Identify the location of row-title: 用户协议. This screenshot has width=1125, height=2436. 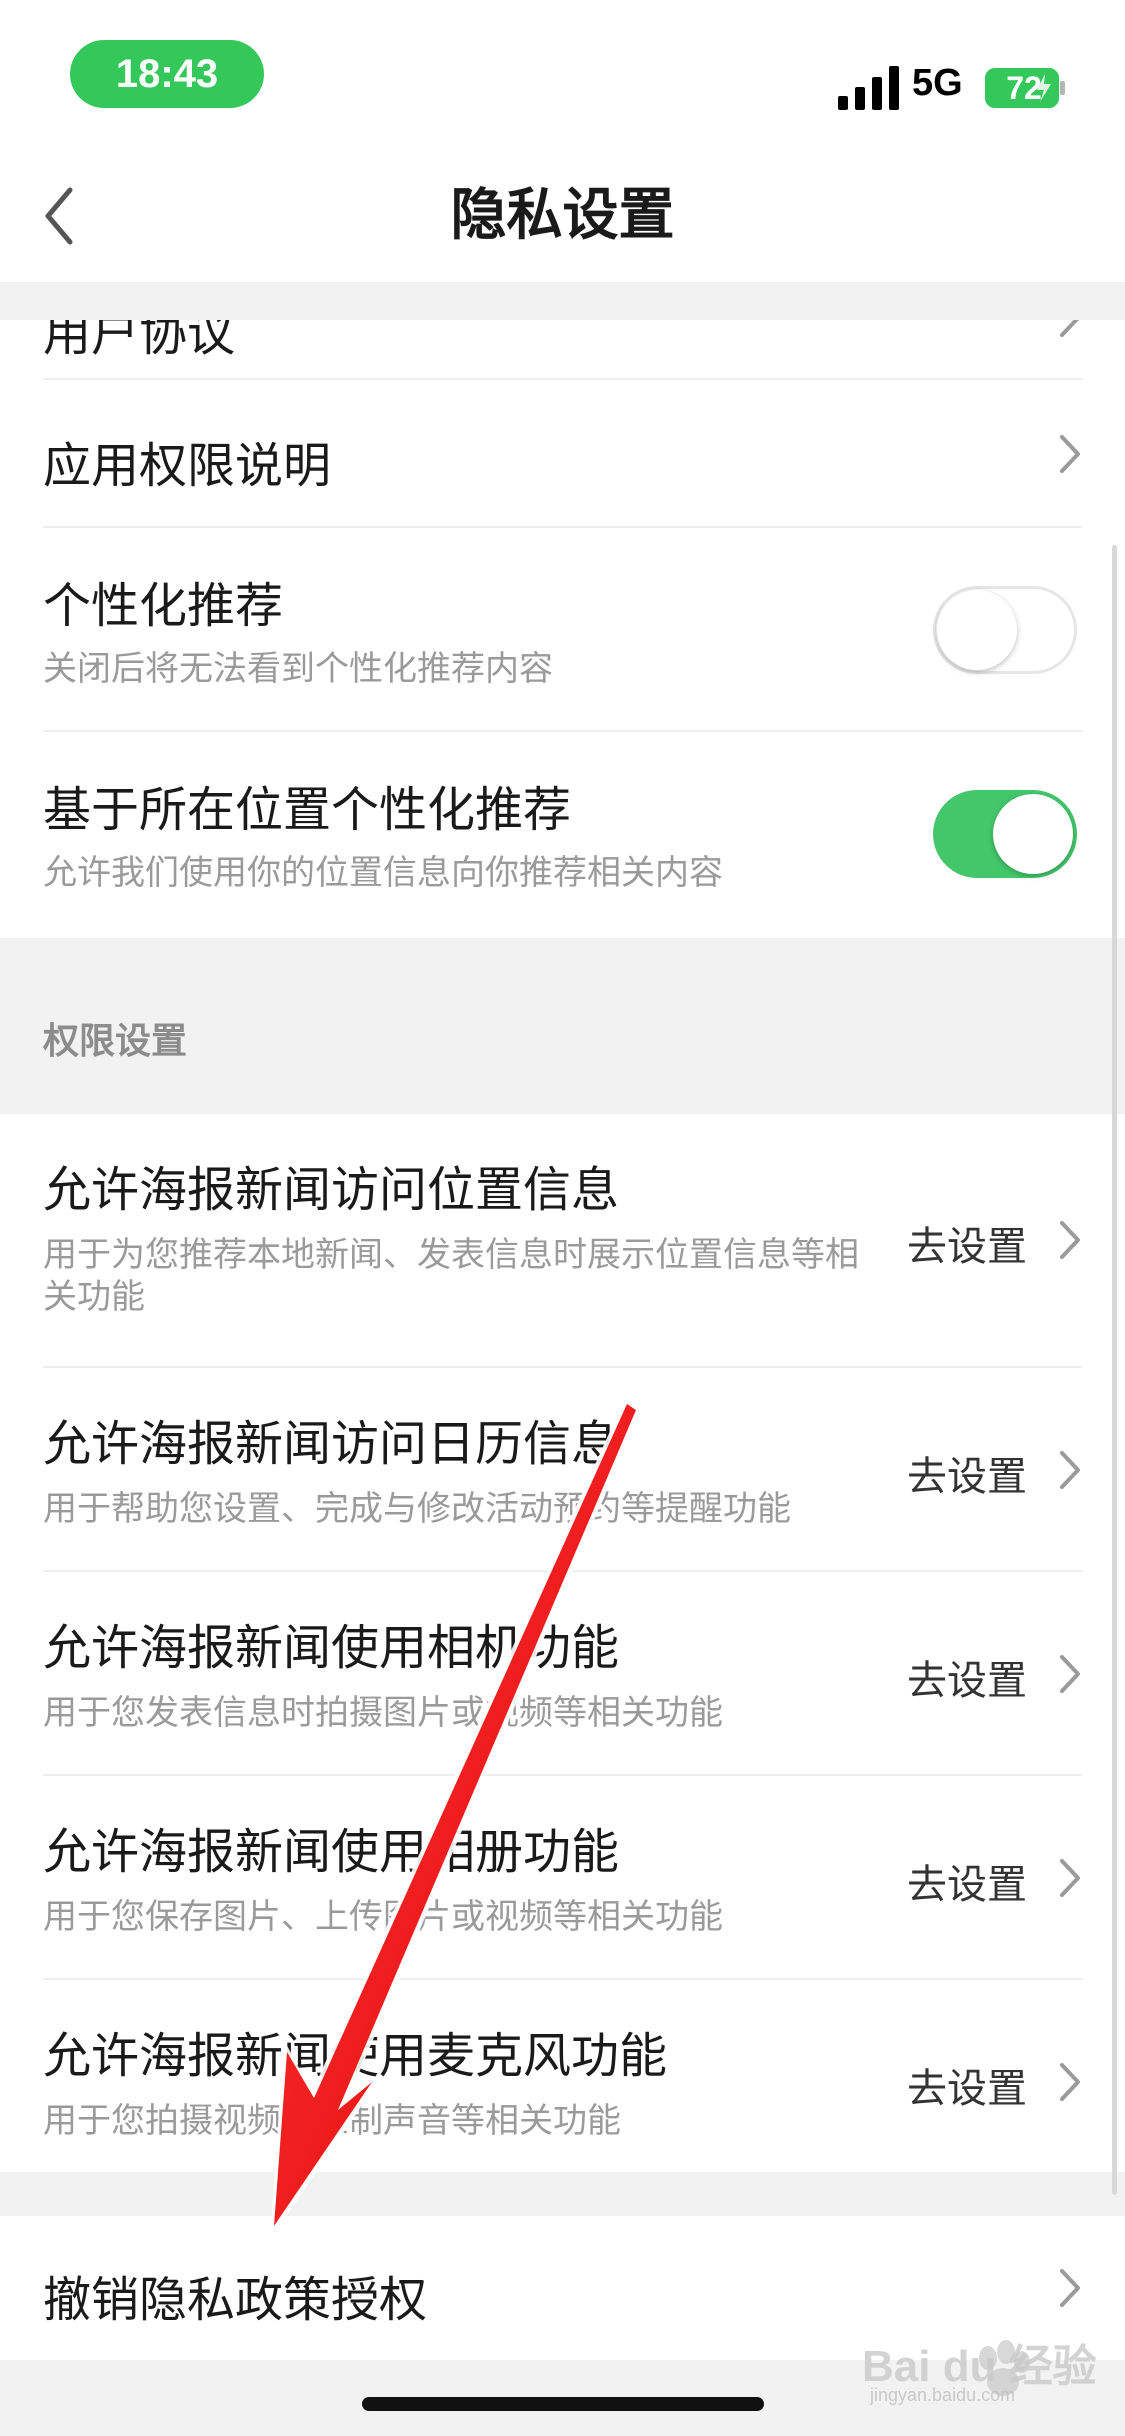
(139, 334).